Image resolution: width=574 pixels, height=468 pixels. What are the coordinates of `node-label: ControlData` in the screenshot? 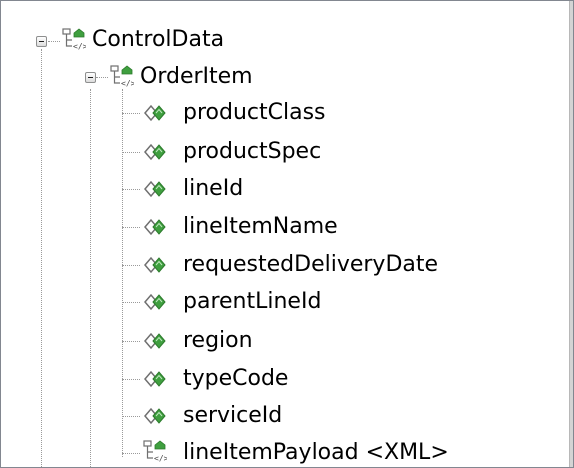 It's located at (158, 39).